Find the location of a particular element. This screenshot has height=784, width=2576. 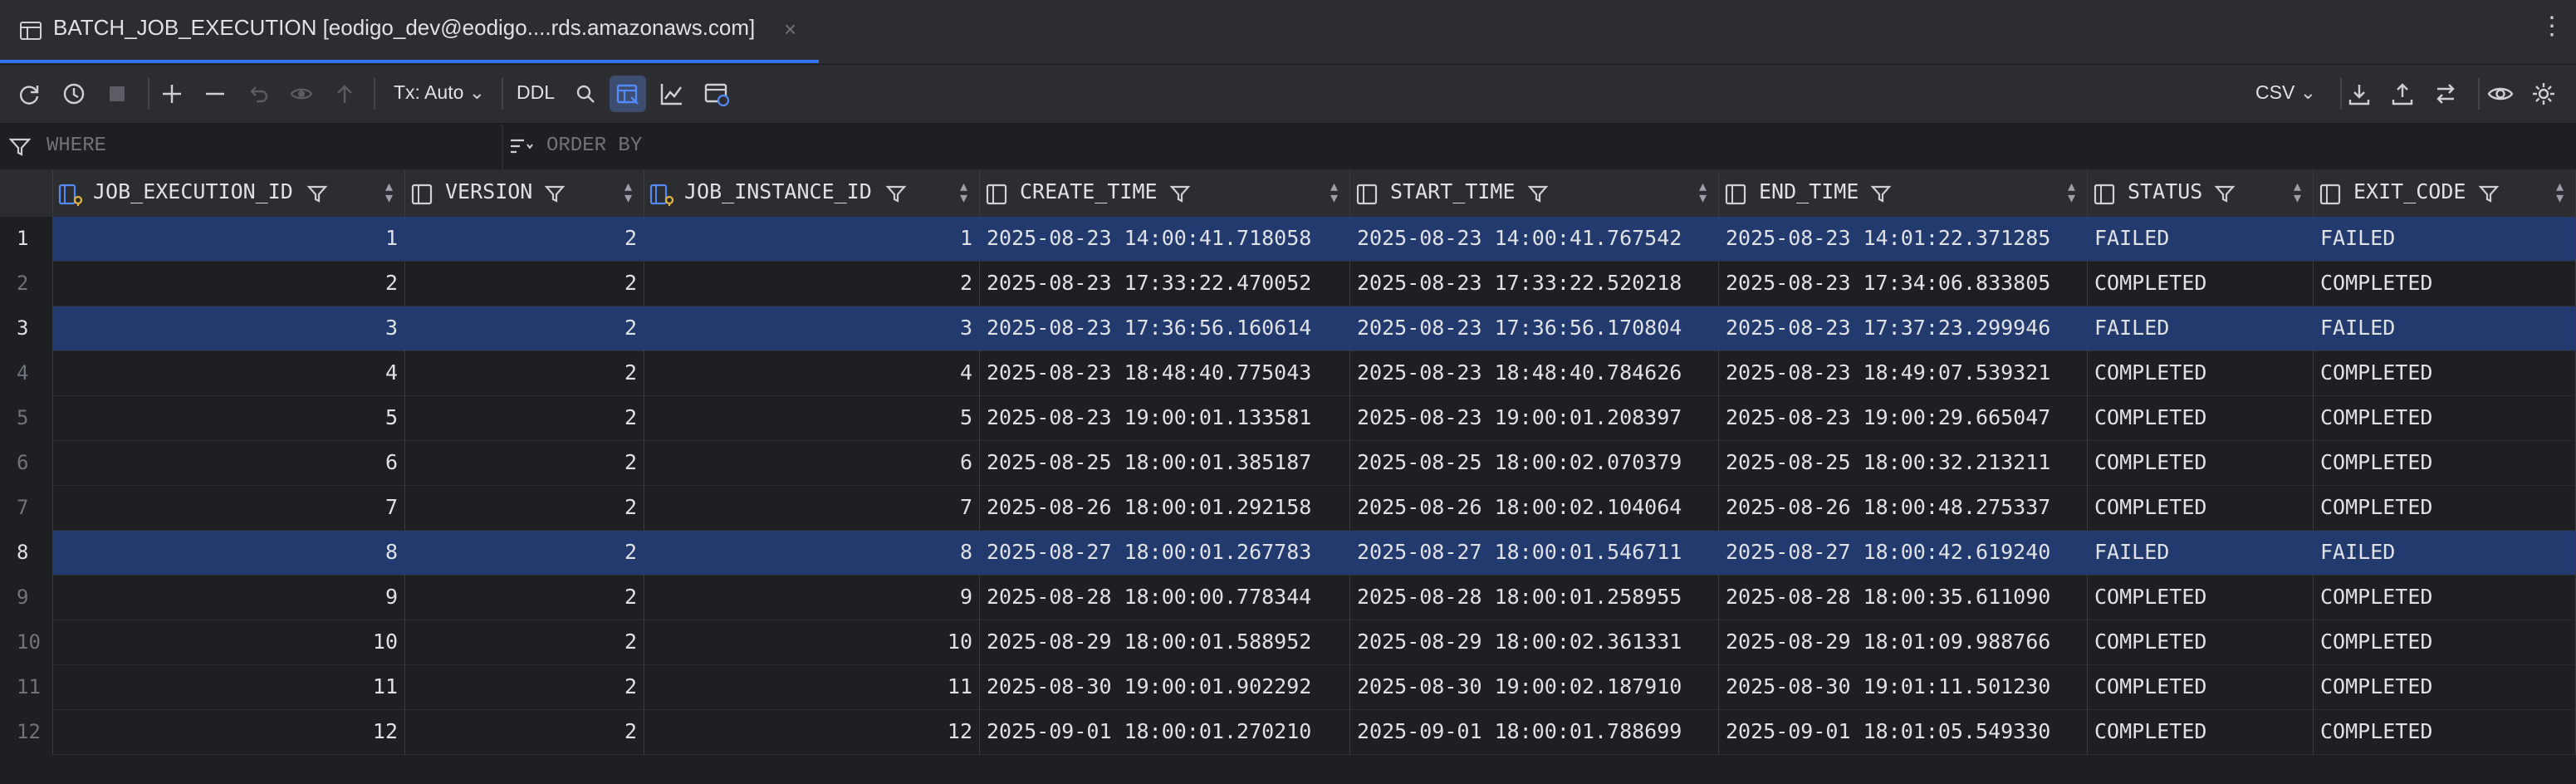

table-cell-create-time: 2025-09-01 18:00:01.270210 is located at coordinates (1165, 732).